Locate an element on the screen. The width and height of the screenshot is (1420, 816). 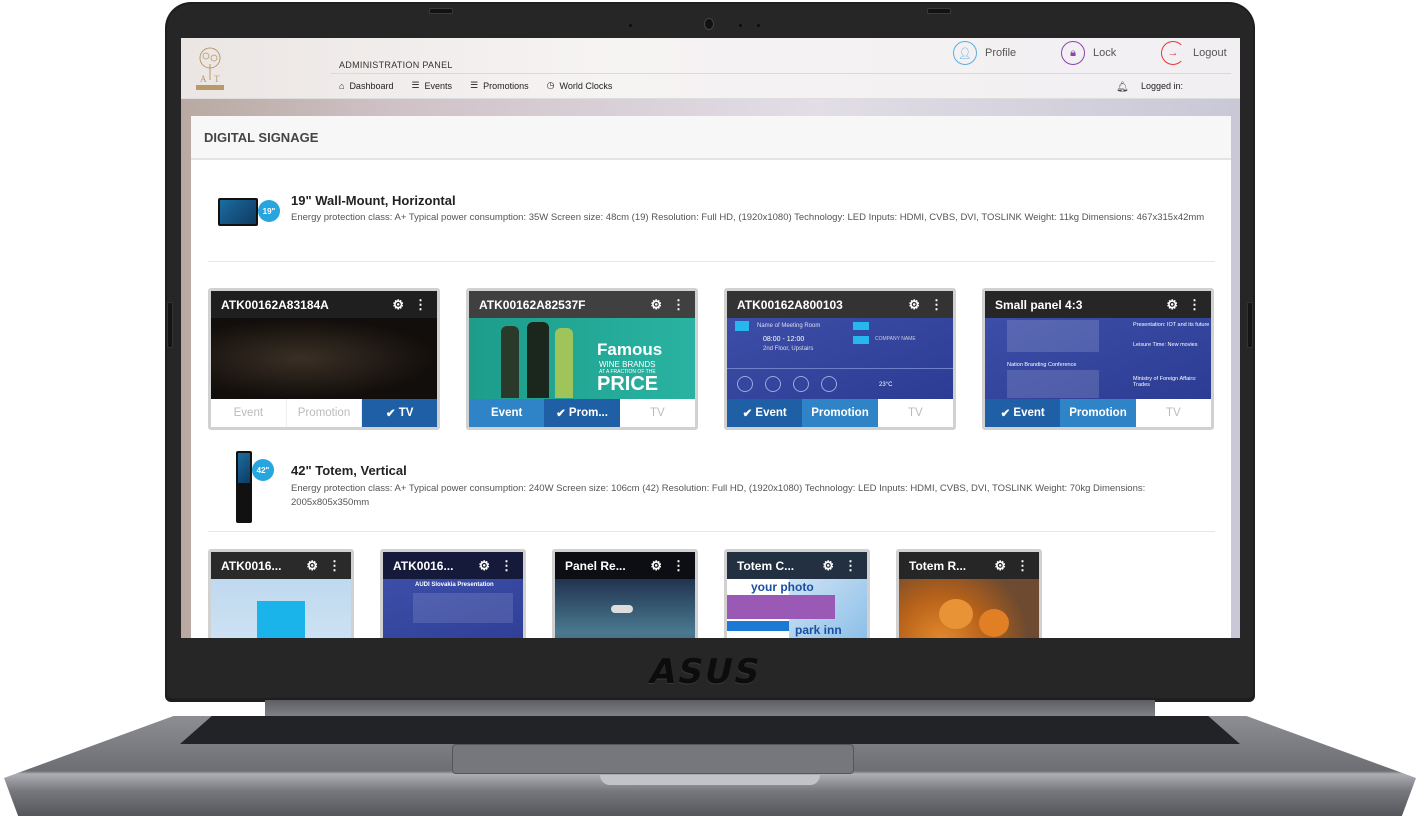
screen-thumbnail: AUDI Slovakia Presentation is located at coordinates (453, 608).